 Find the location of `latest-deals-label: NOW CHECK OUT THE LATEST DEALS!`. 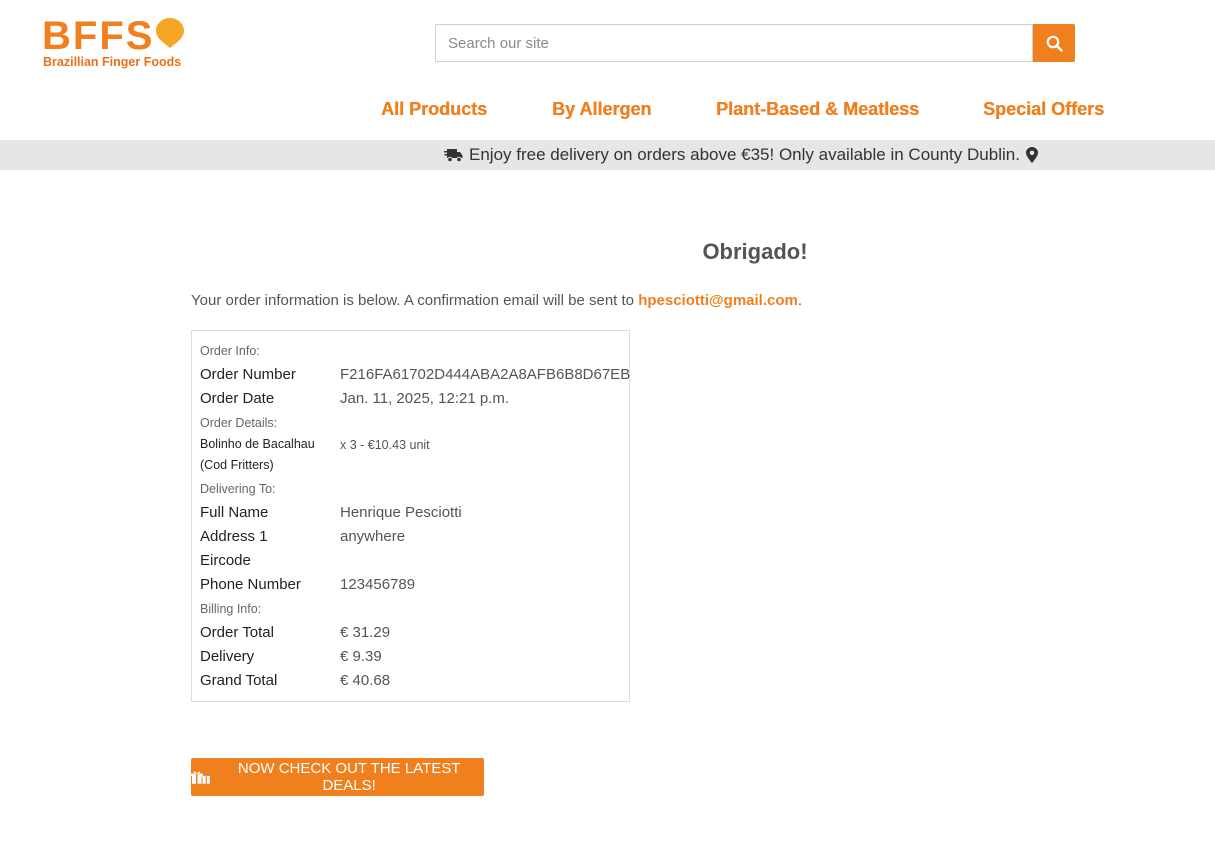

latest-deals-label: NOW CHECK OUT THE LATEST DEALS! is located at coordinates (349, 777).